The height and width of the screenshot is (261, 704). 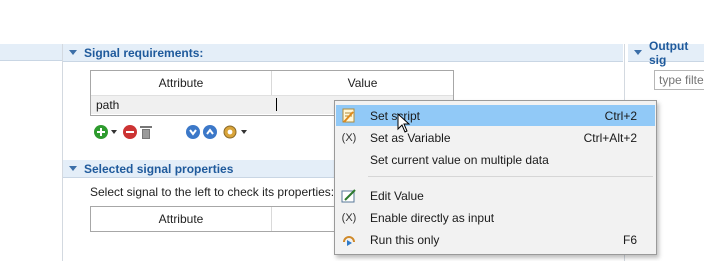 I want to click on text-cursor, so click(x=276, y=104).